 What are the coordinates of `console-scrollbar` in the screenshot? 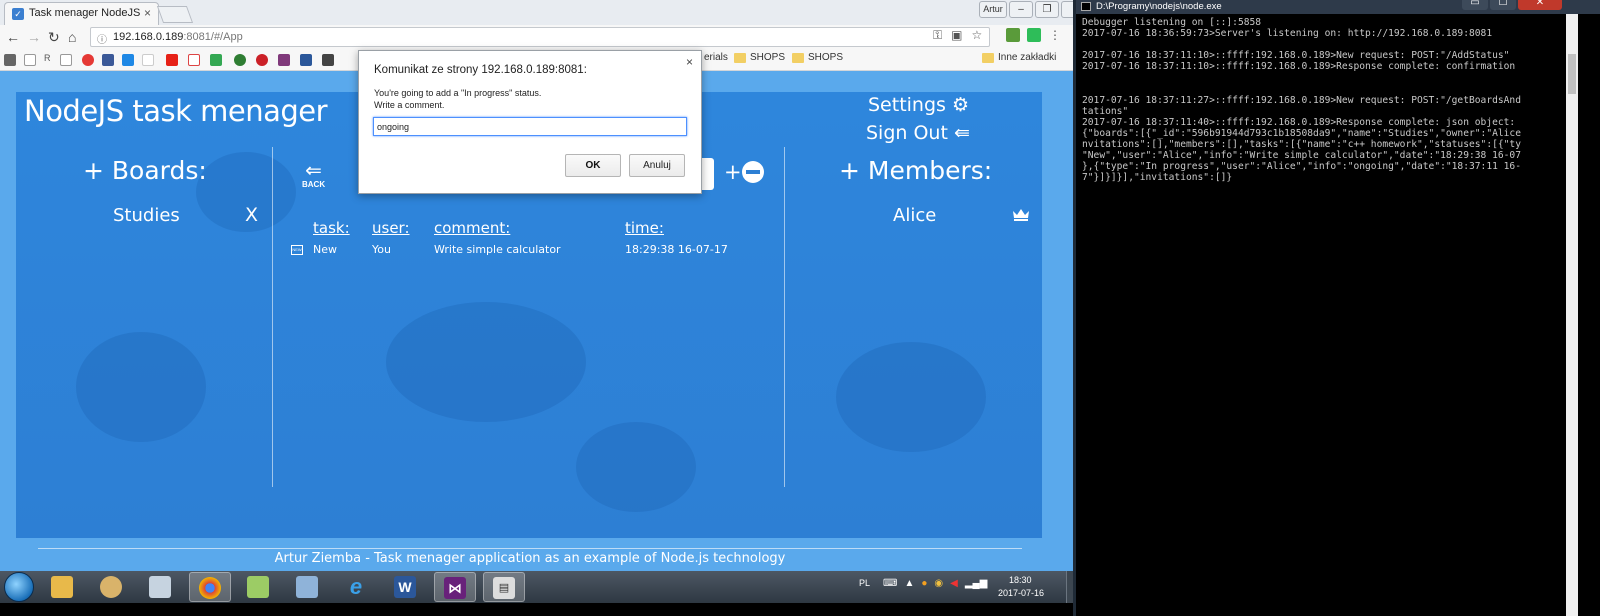 It's located at (1572, 315).